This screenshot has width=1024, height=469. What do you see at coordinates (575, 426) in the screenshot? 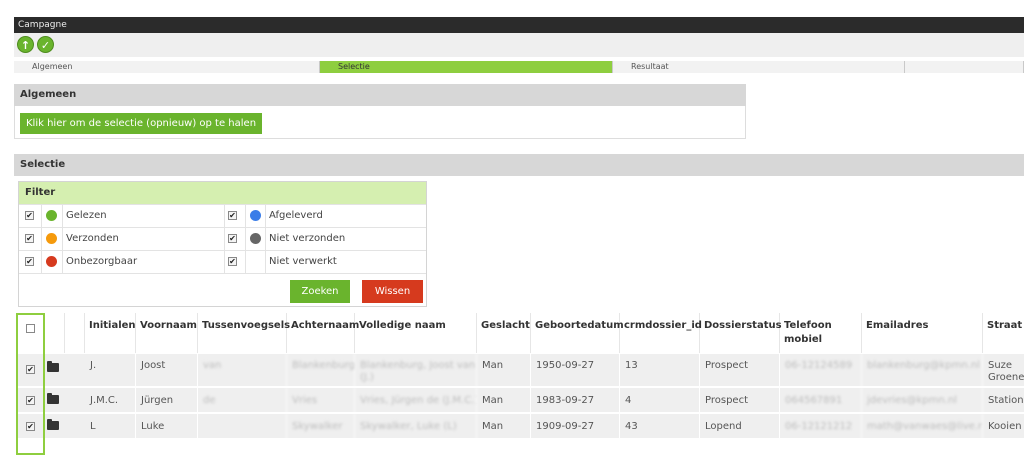
I see `cell-geboortedatum: 1909-09-27` at bounding box center [575, 426].